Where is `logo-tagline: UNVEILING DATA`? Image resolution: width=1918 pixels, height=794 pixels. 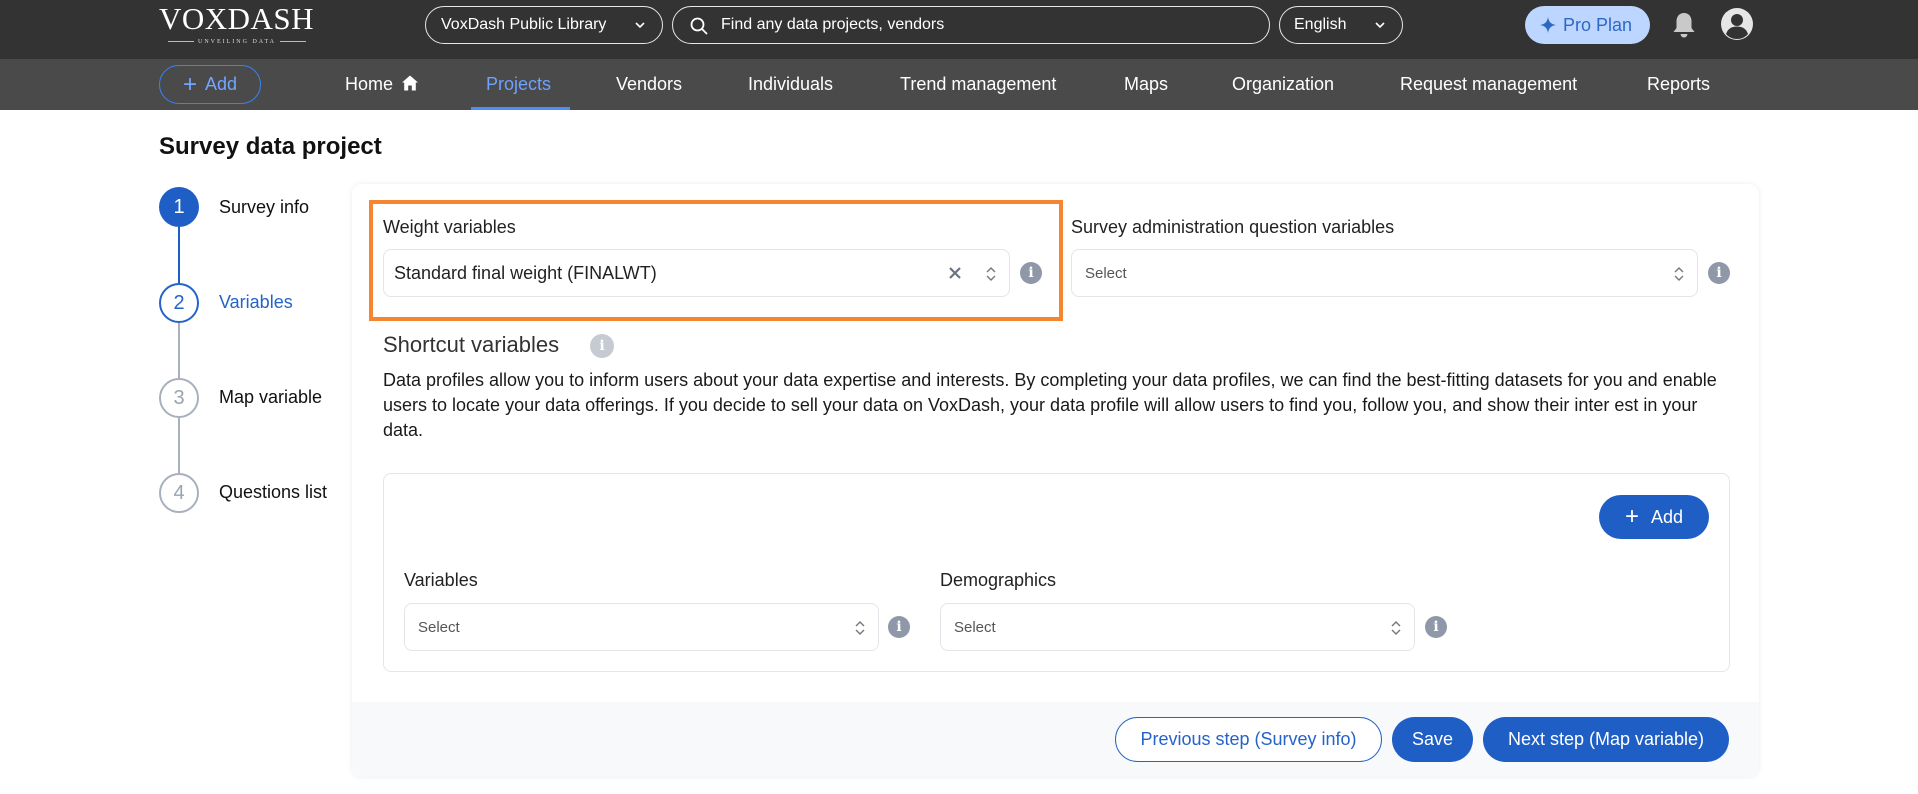
logo-tagline: UNVEILING DATA is located at coordinates (237, 42).